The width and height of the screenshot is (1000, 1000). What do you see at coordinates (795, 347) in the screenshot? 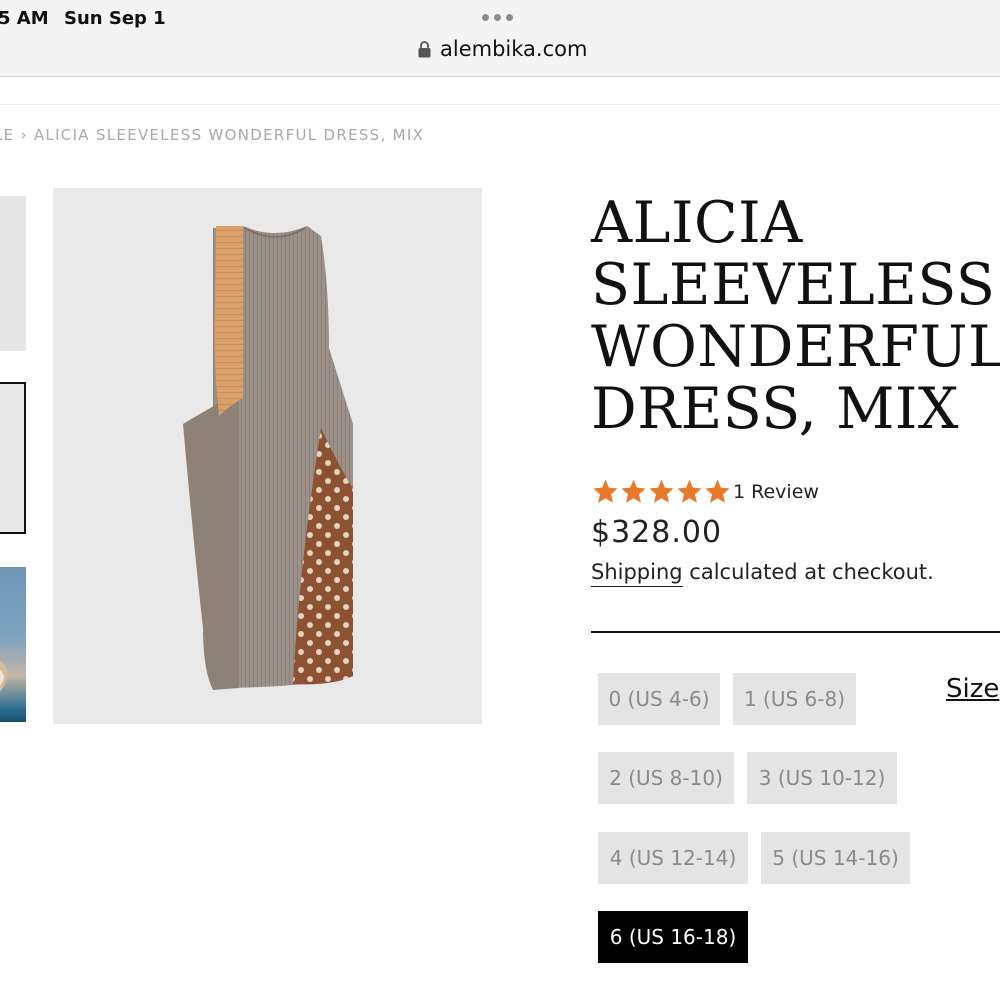
I see `title-line-3: WONDERFUL` at bounding box center [795, 347].